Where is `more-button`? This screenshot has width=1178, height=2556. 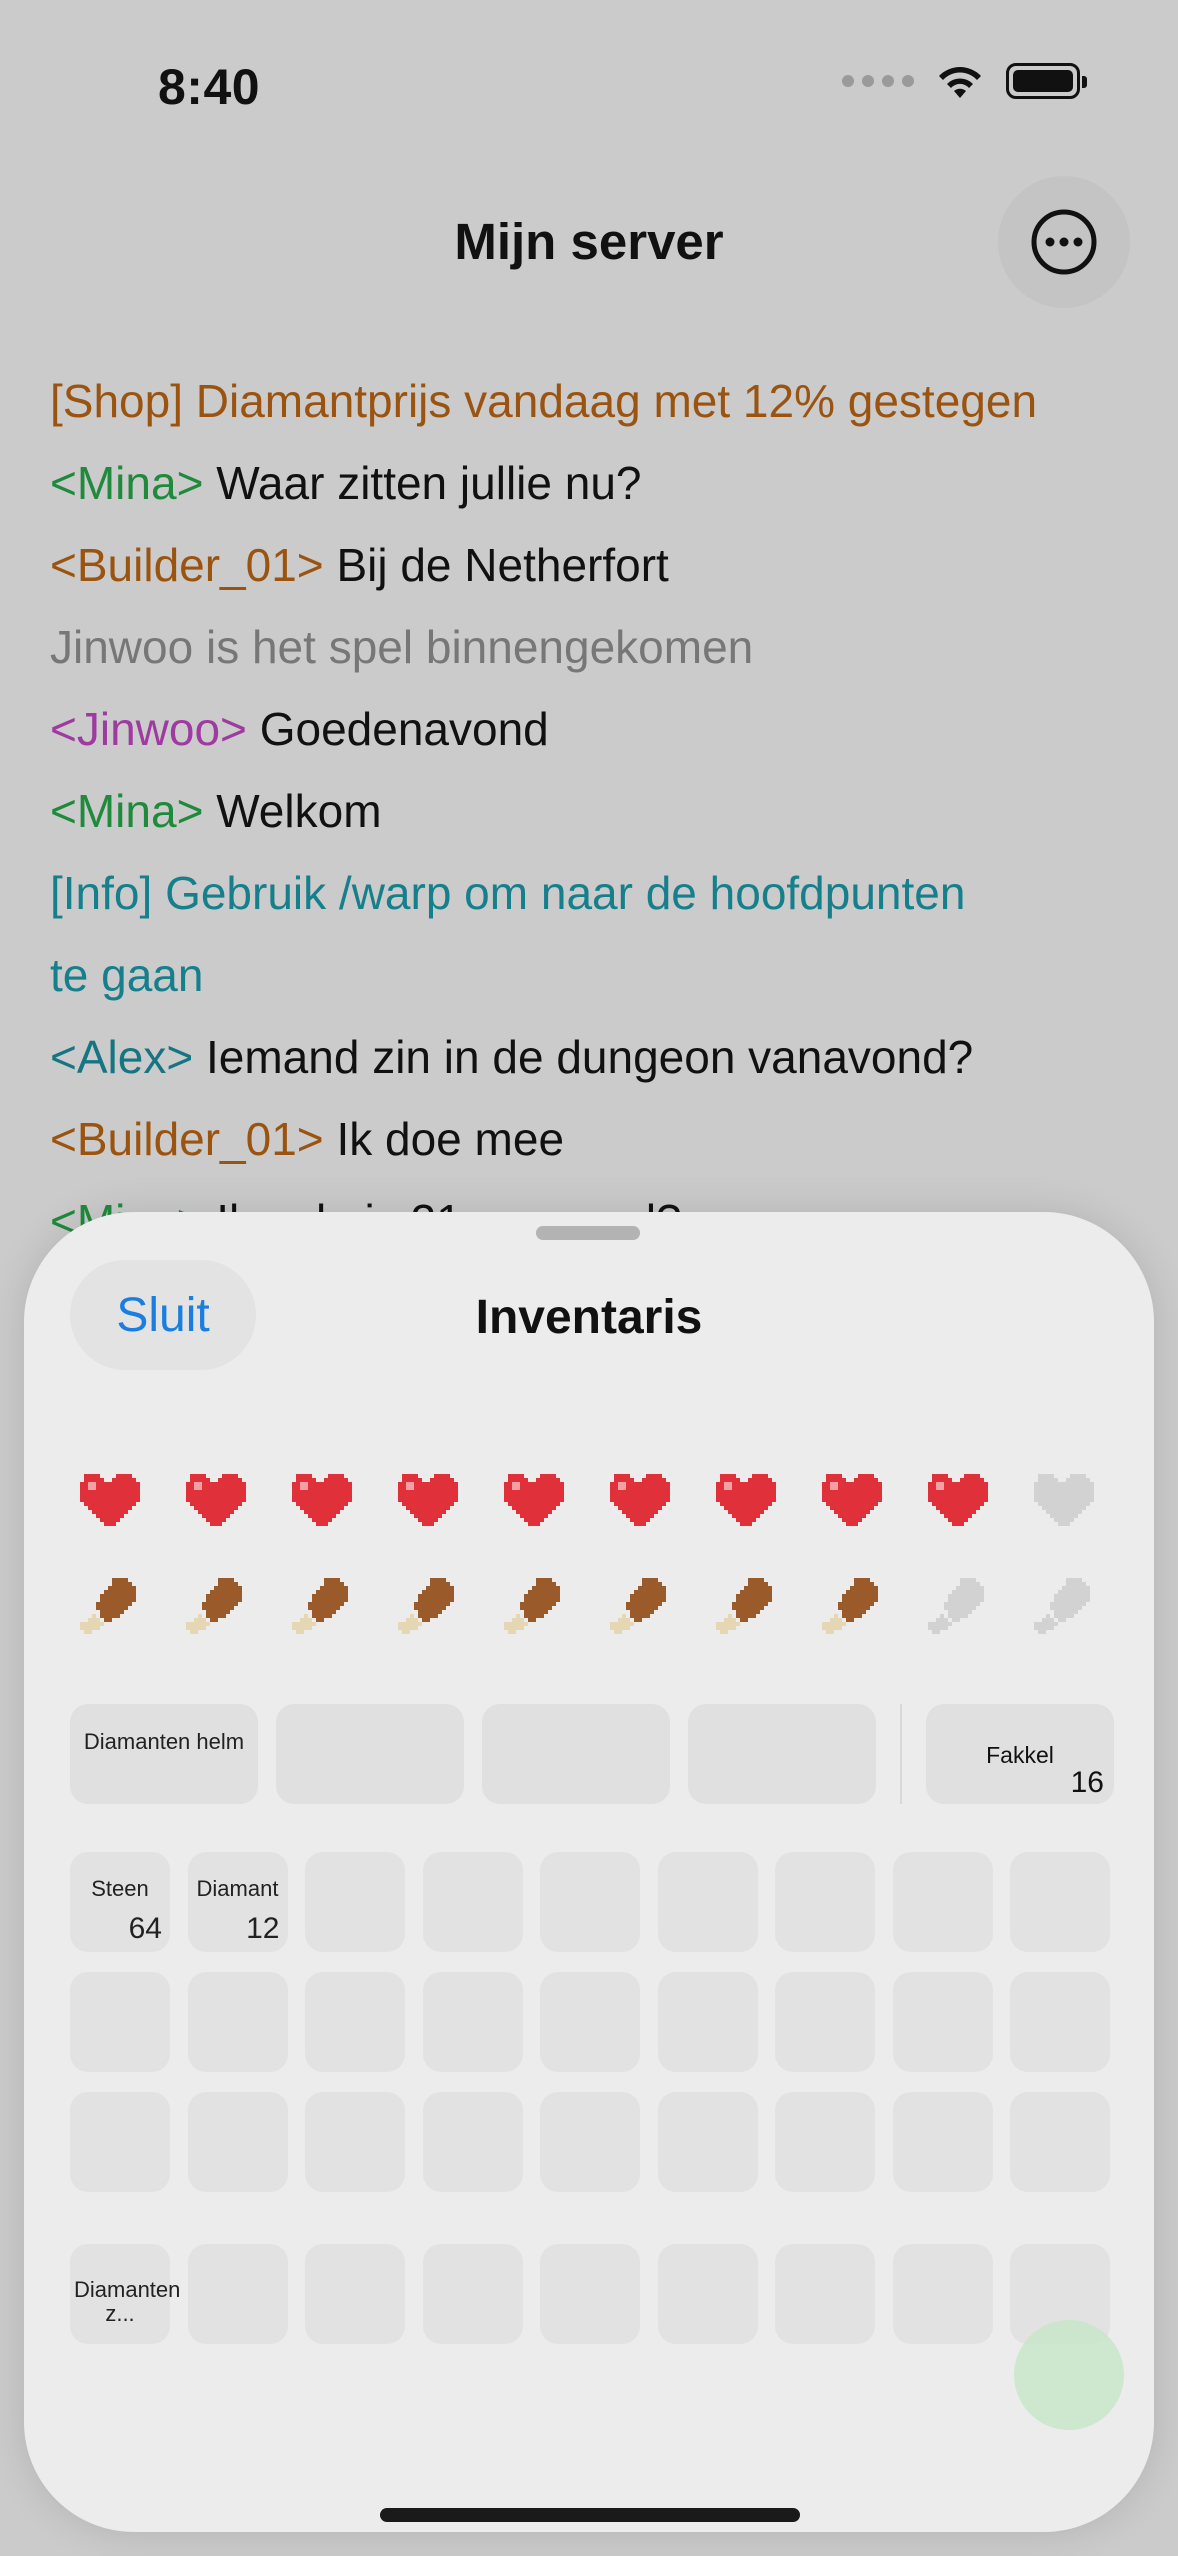
more-button is located at coordinates (1064, 242).